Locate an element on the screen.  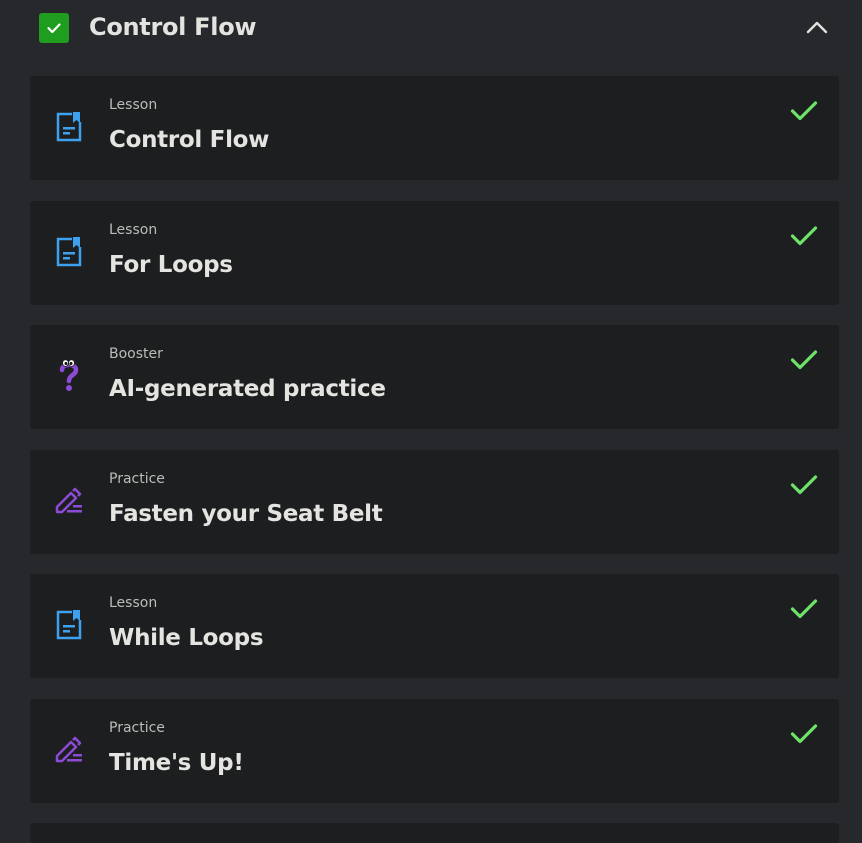
list-item-partial is located at coordinates (434, 833).